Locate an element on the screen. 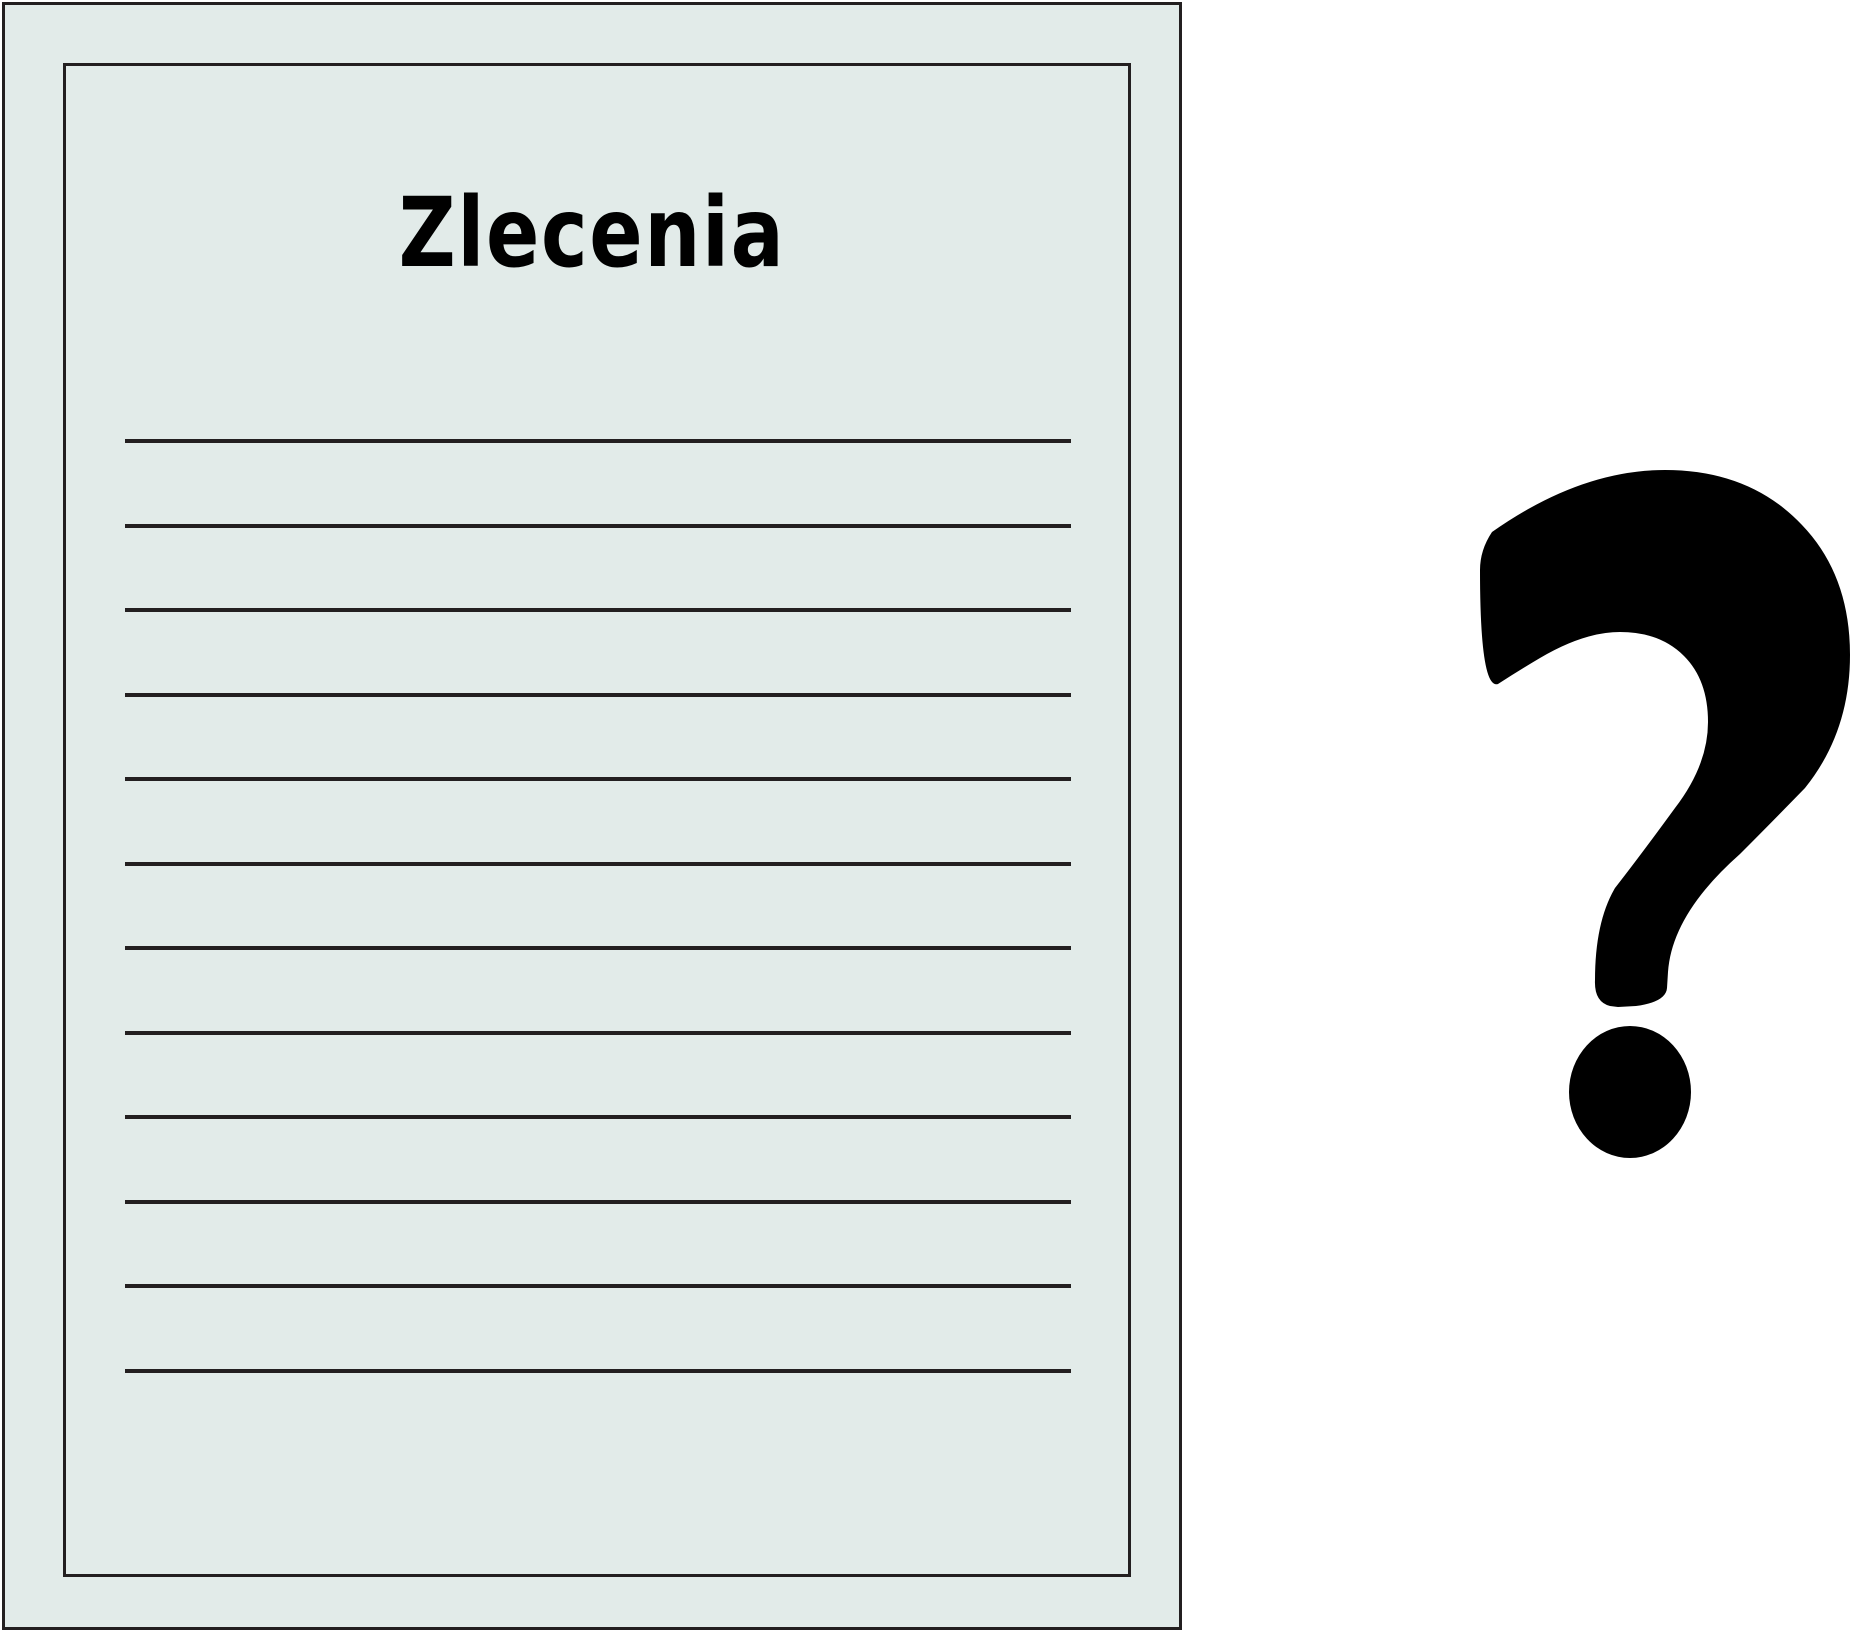  question-mark-icon is located at coordinates (1665, 814).